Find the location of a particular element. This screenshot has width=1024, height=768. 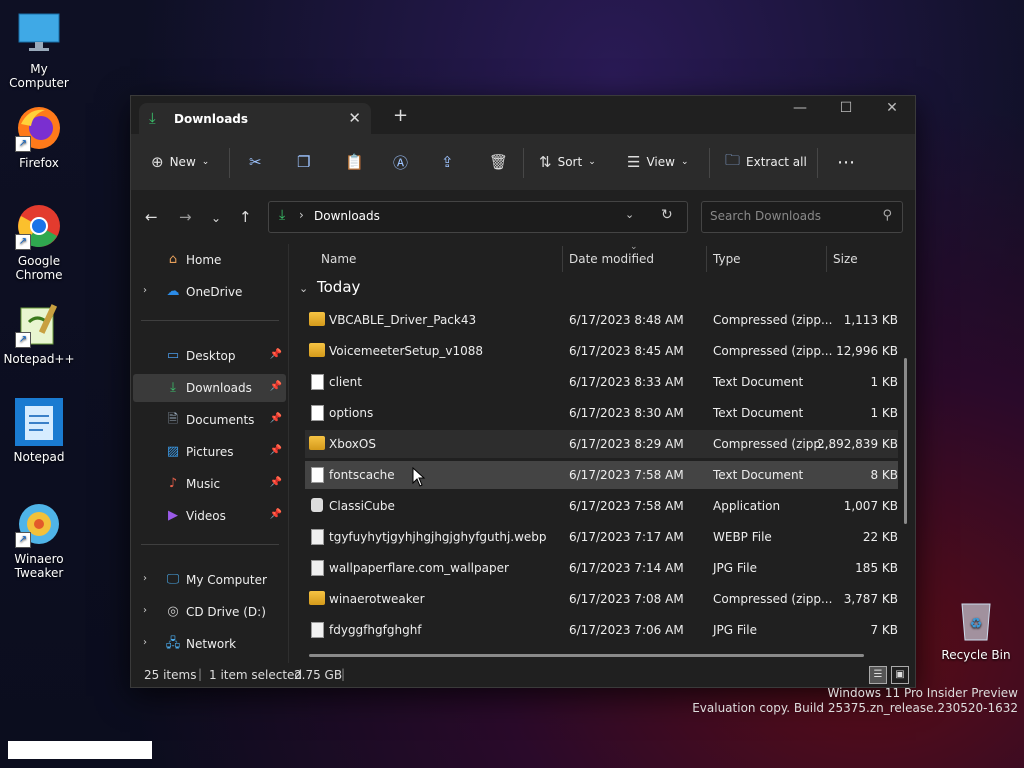

chrome-icon: ↗ is located at coordinates (39, 226).